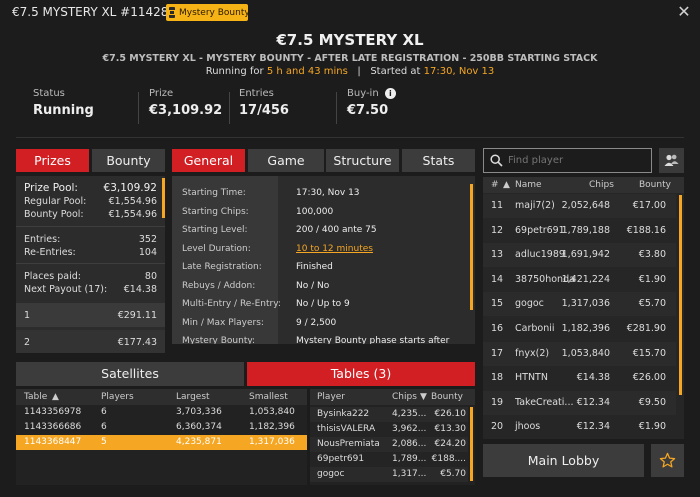  What do you see at coordinates (272, 412) in the screenshot?
I see `cell-smallest: 1,053,840` at bounding box center [272, 412].